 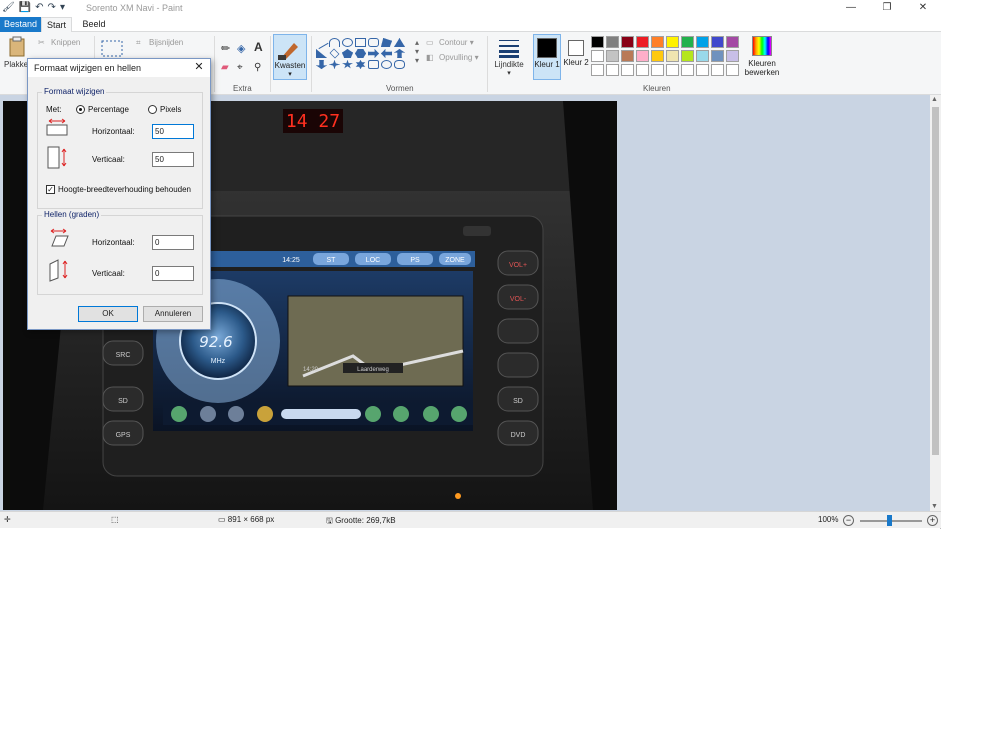 I want to click on brushes-button: Kwasten ▾, so click(x=290, y=57).